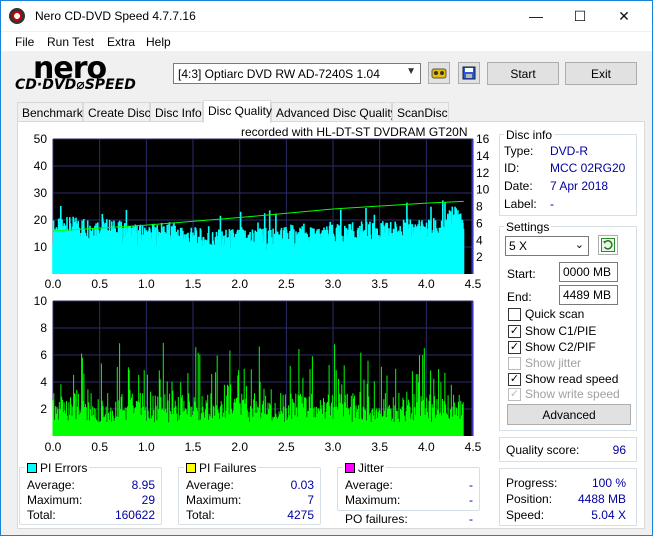 The height and width of the screenshot is (536, 653). I want to click on speed-select-value: 5 X, so click(518, 246).